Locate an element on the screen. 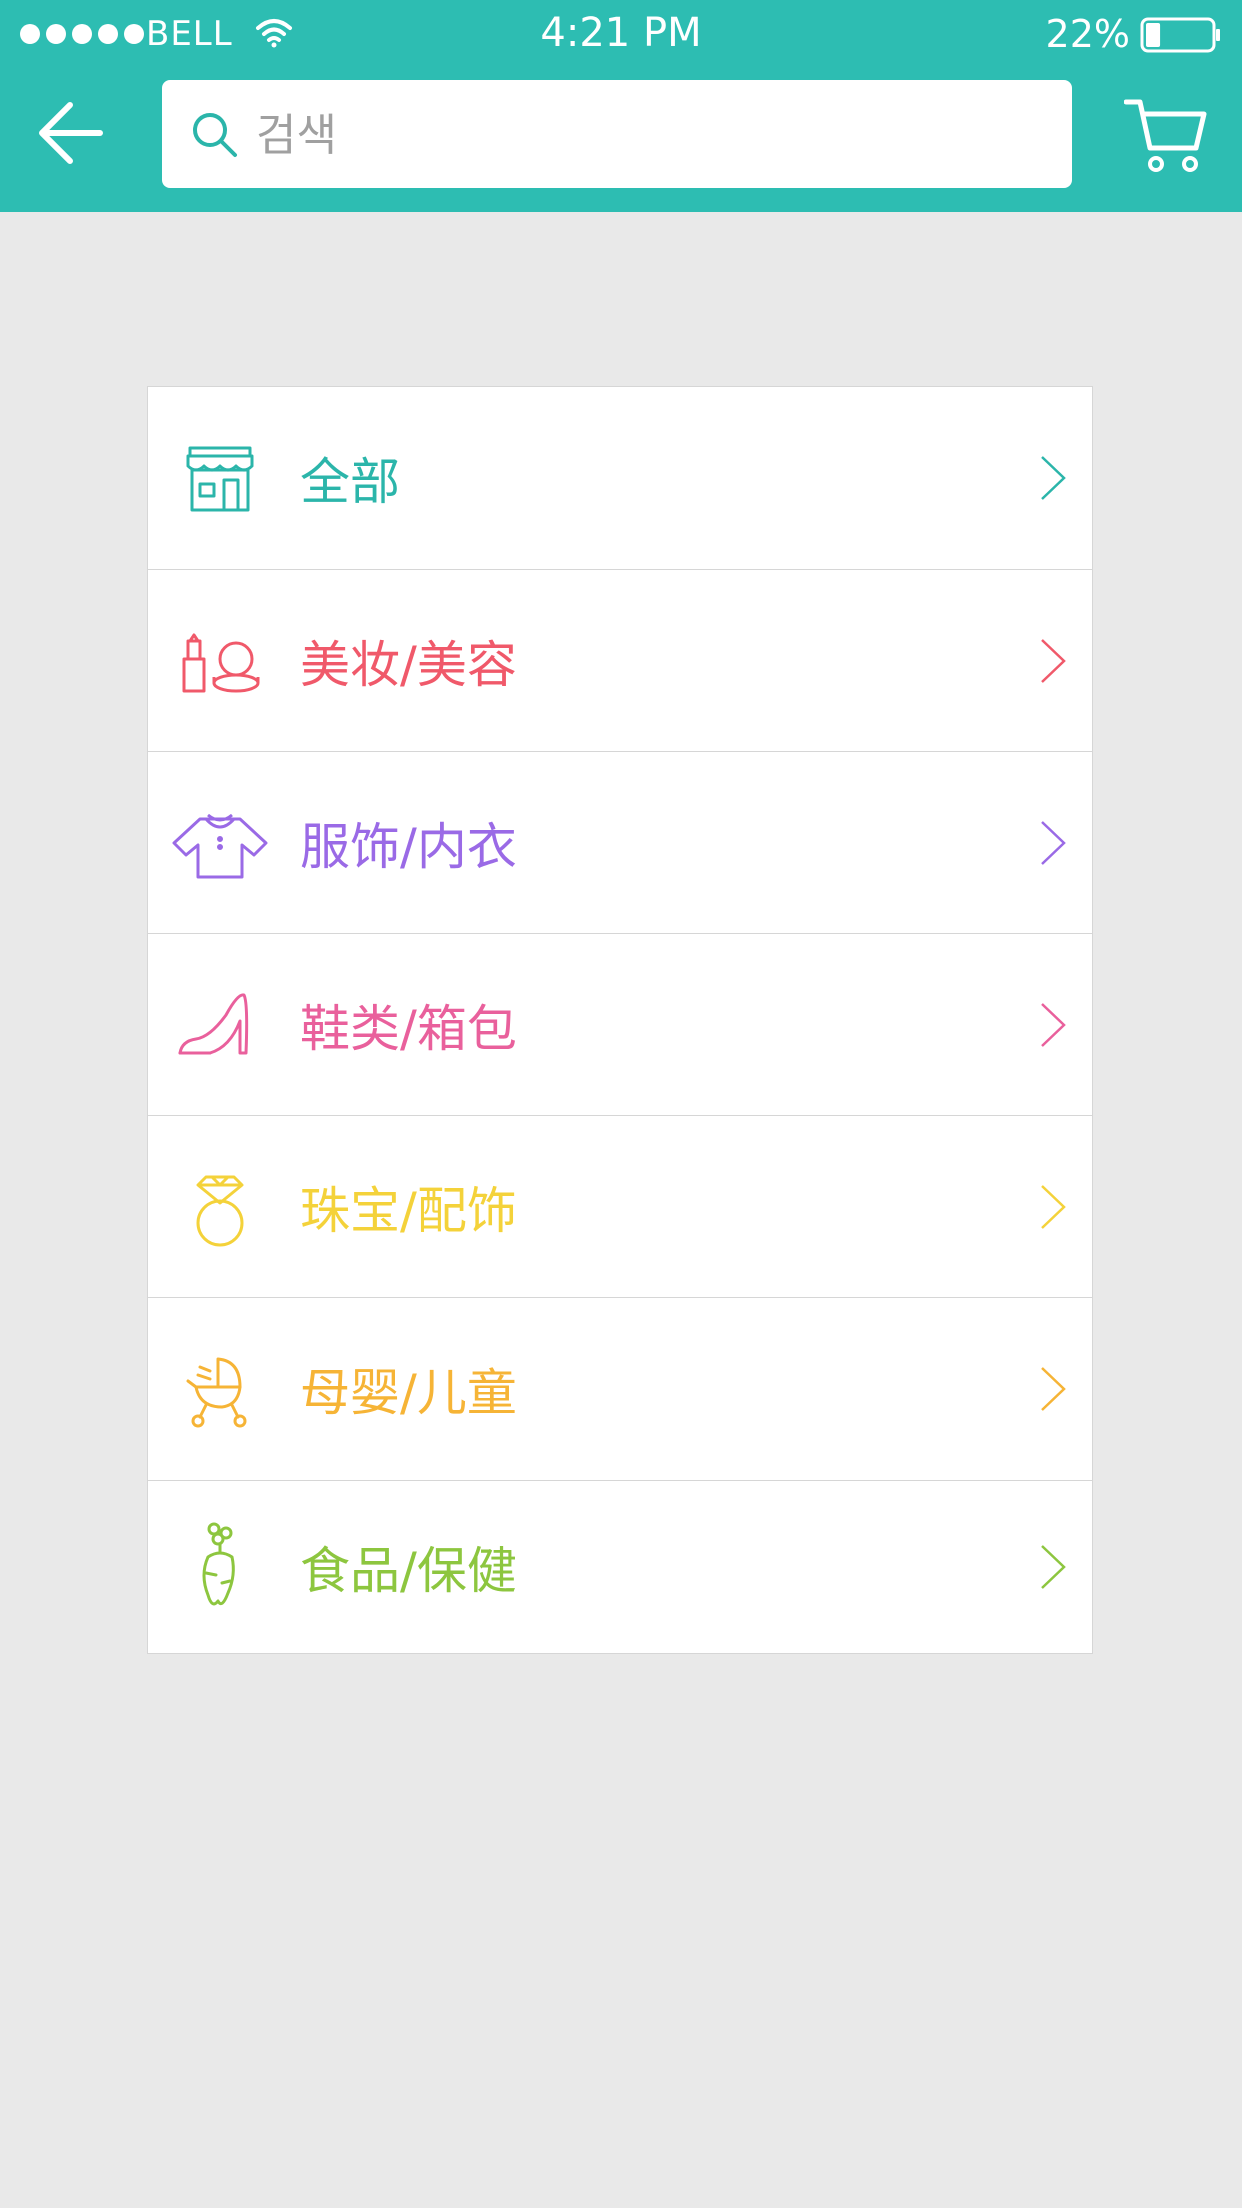 This screenshot has width=1242, height=2208. storefront-icon is located at coordinates (220, 479).